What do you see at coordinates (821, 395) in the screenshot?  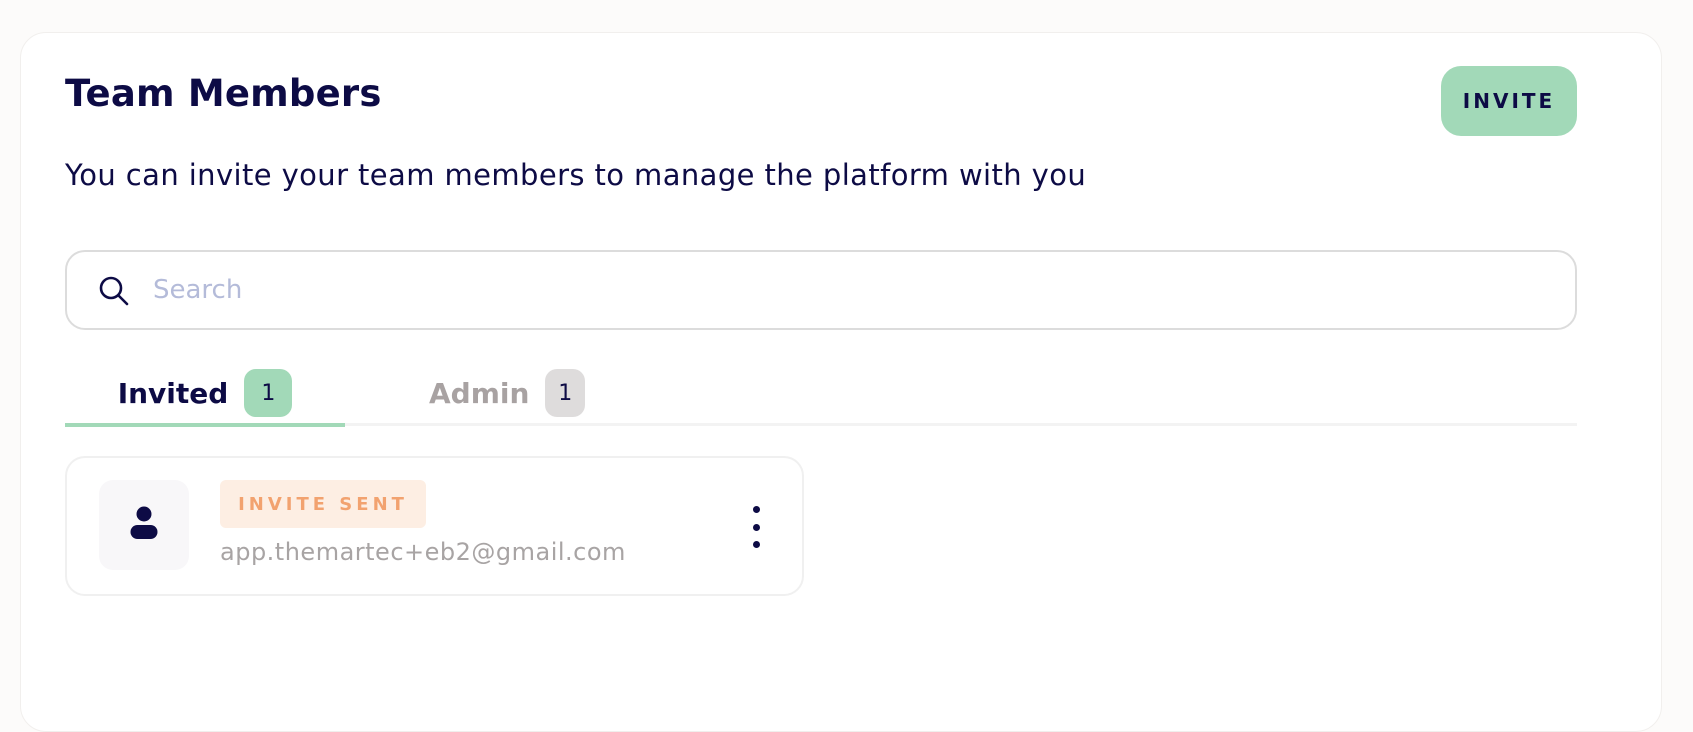 I see `member-tabs: Invited 1 Admin 1` at bounding box center [821, 395].